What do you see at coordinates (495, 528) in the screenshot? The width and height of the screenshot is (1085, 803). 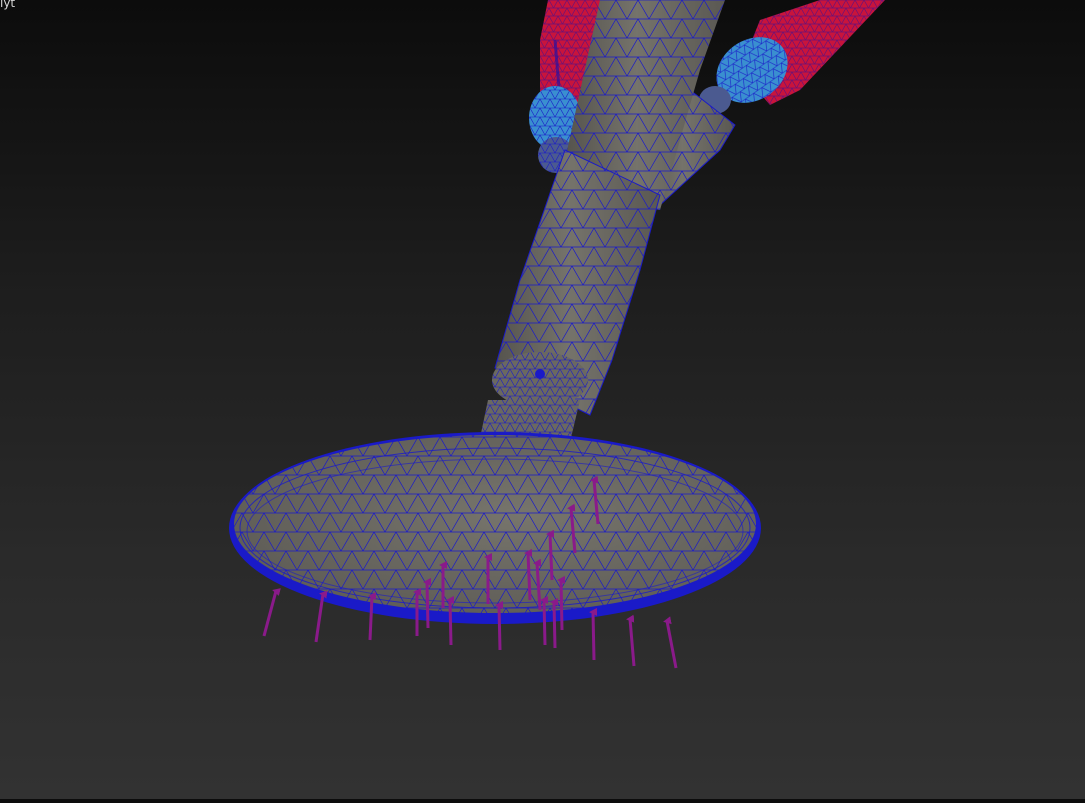 I see `foot-dish` at bounding box center [495, 528].